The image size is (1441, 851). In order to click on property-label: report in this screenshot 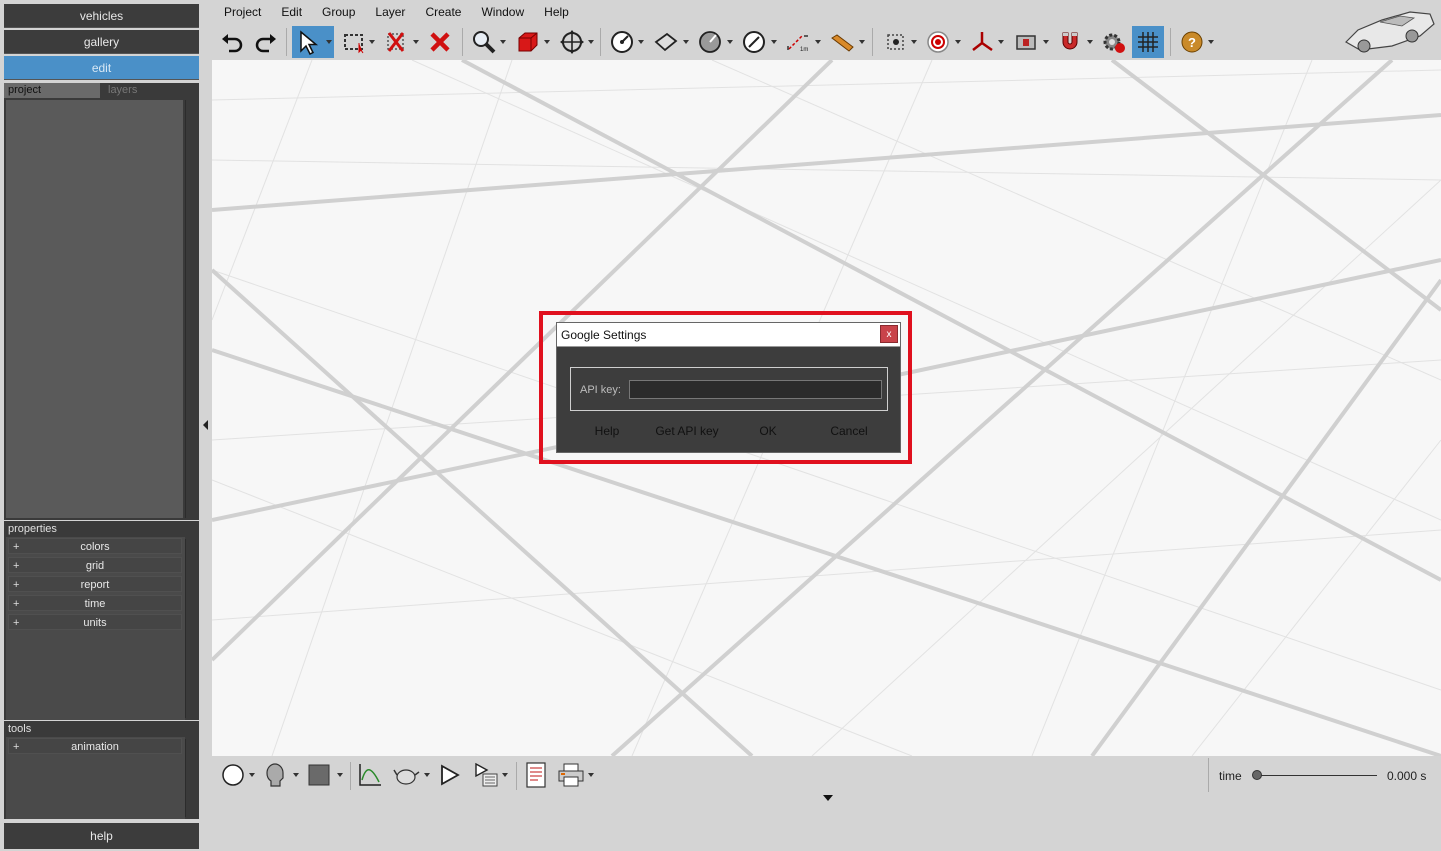, I will do `click(95, 585)`.